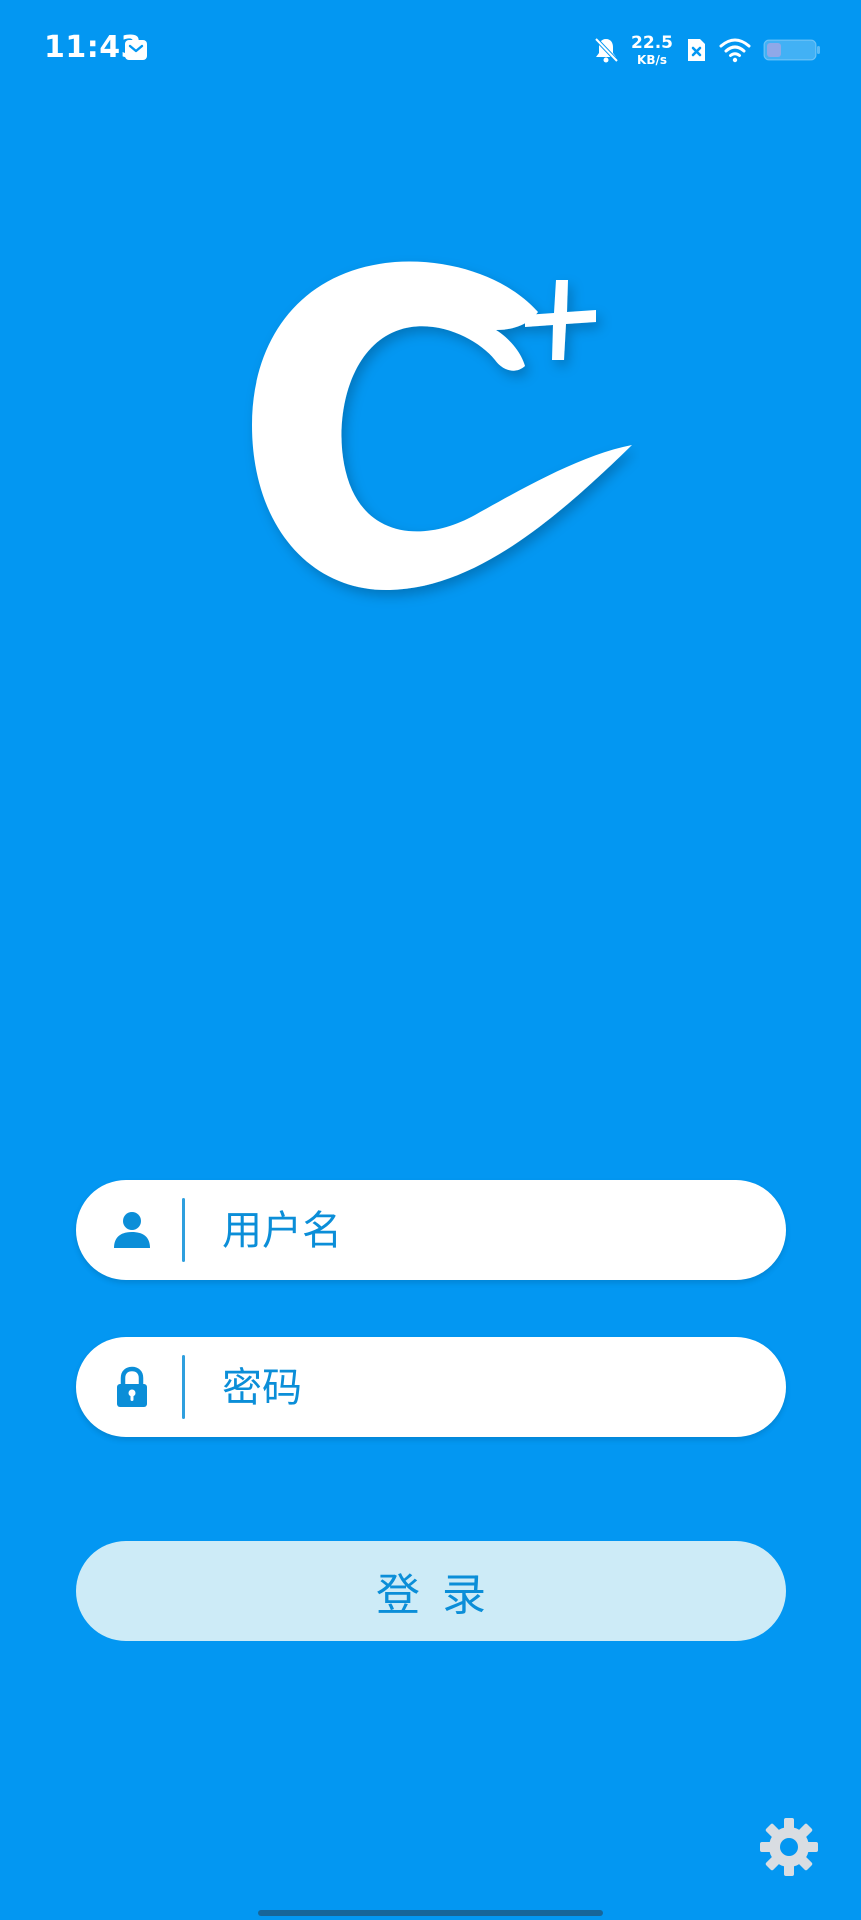 This screenshot has width=861, height=1920. Describe the element at coordinates (791, 50) in the screenshot. I see `battery-icon` at that location.